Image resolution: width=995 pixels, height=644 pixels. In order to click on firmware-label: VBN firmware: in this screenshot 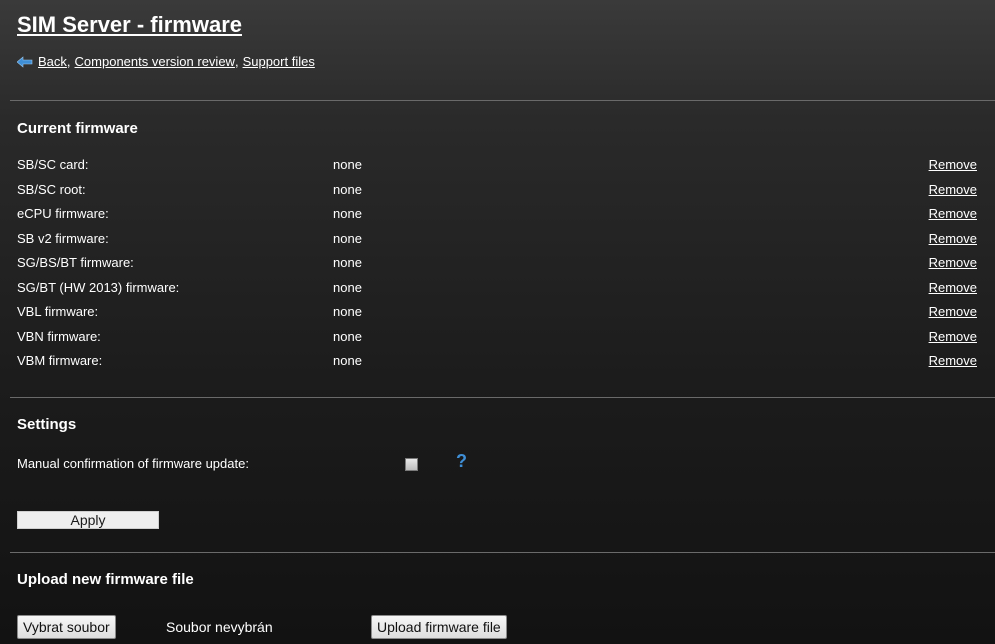, I will do `click(59, 336)`.